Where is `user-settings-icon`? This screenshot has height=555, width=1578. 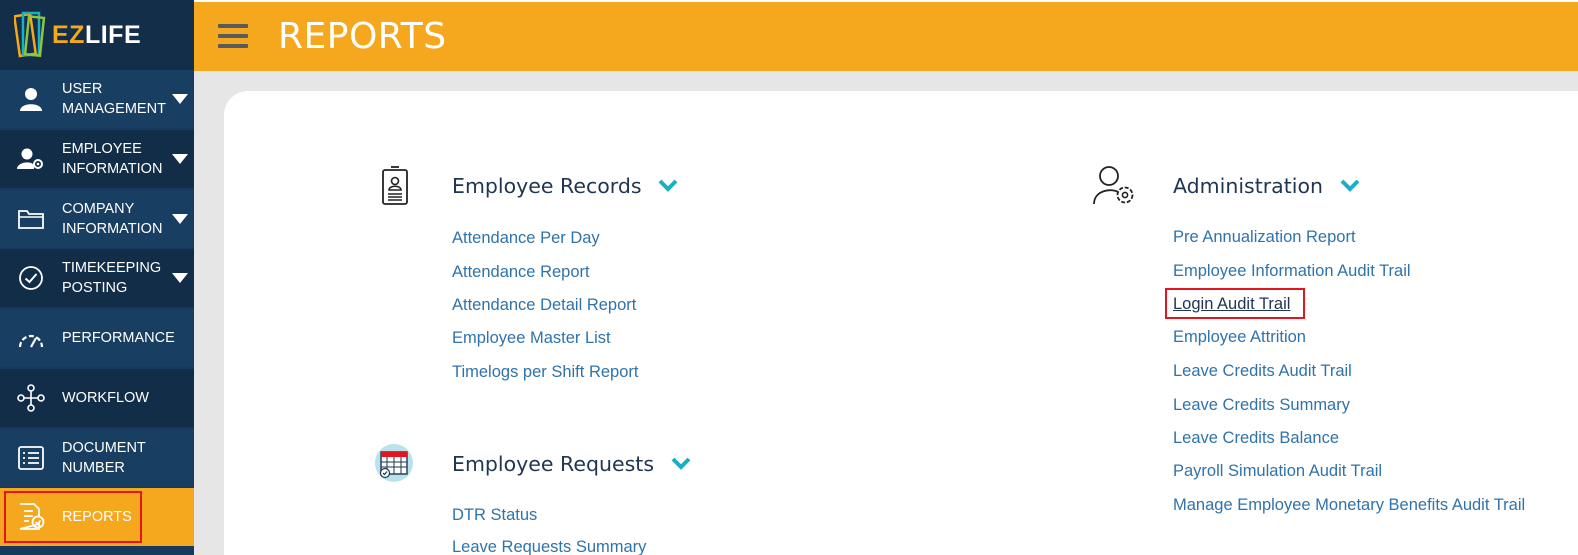
user-settings-icon is located at coordinates (1113, 185).